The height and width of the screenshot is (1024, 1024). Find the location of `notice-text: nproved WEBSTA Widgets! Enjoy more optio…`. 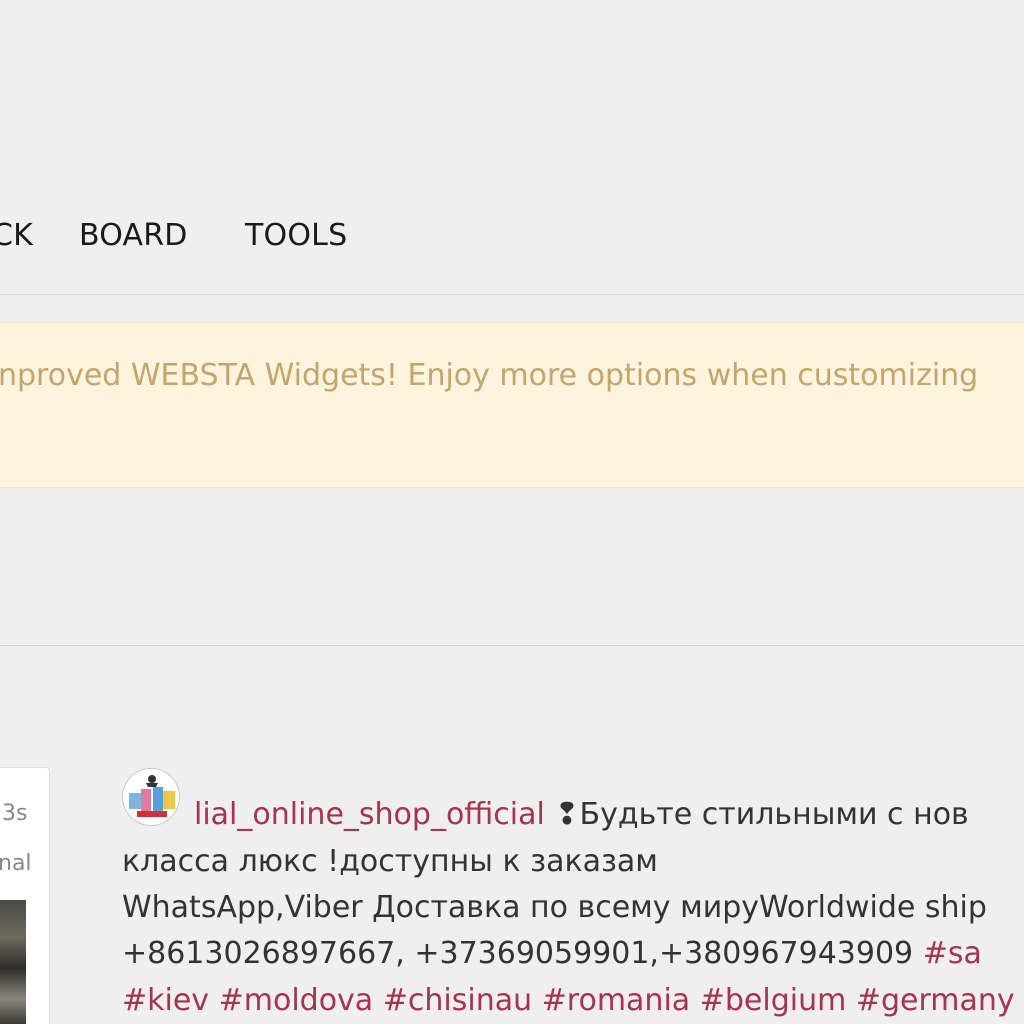

notice-text: nproved WEBSTA Widgets! Enjoy more optio… is located at coordinates (489, 375).